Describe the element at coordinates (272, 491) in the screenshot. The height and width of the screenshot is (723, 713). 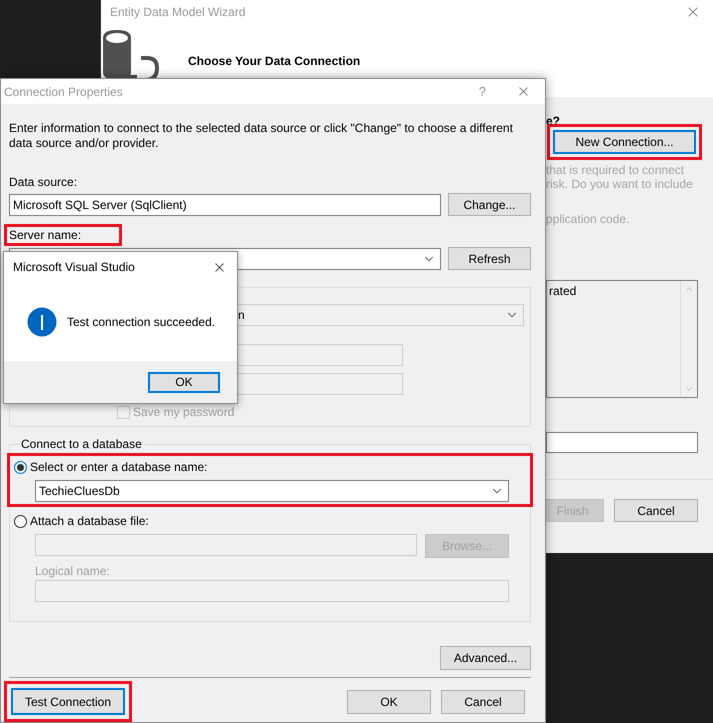
I see `database-name-combobox: TechieCluesDb` at that location.